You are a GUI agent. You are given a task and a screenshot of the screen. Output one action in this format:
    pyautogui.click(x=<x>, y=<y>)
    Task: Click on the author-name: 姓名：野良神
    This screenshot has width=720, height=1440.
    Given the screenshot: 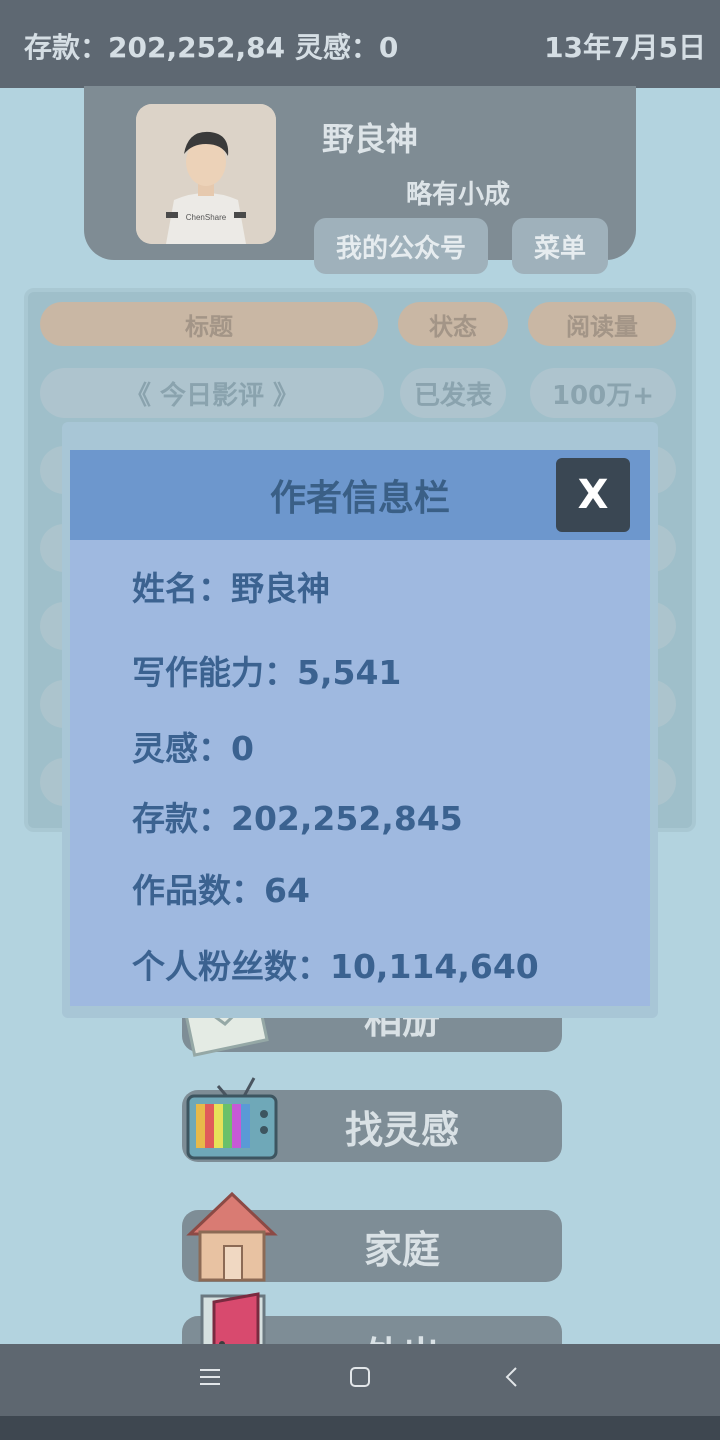 What is the action you would take?
    pyautogui.click(x=231, y=588)
    